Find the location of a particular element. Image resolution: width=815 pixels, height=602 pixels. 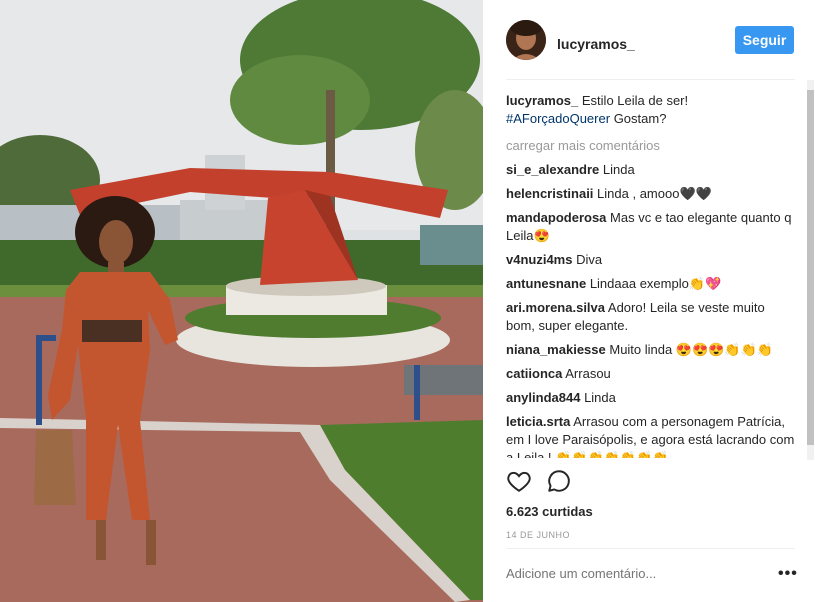

likes-count: 6.623 curtidas is located at coordinates (549, 511).